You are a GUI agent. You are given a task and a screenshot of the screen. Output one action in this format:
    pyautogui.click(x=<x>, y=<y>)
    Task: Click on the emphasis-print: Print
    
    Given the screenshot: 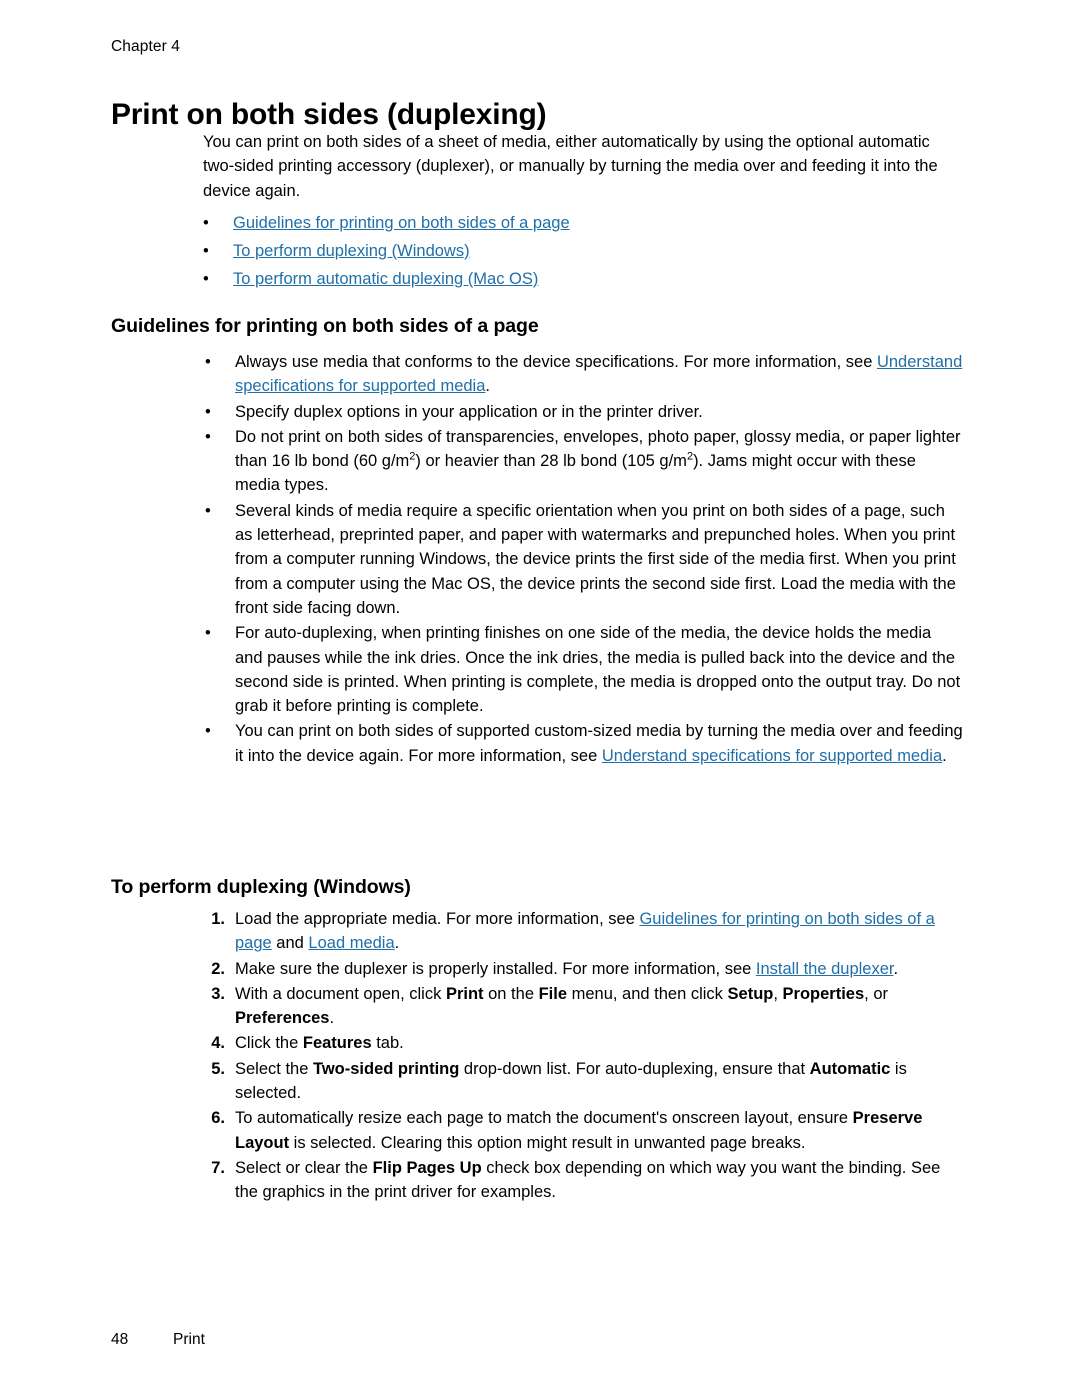 What is the action you would take?
    pyautogui.click(x=464, y=993)
    